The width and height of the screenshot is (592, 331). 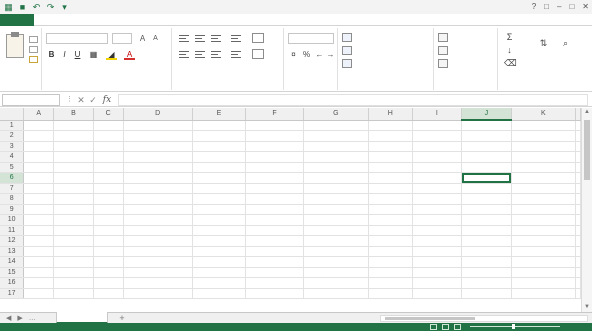 I want to click on column-header: J, so click(x=486, y=114).